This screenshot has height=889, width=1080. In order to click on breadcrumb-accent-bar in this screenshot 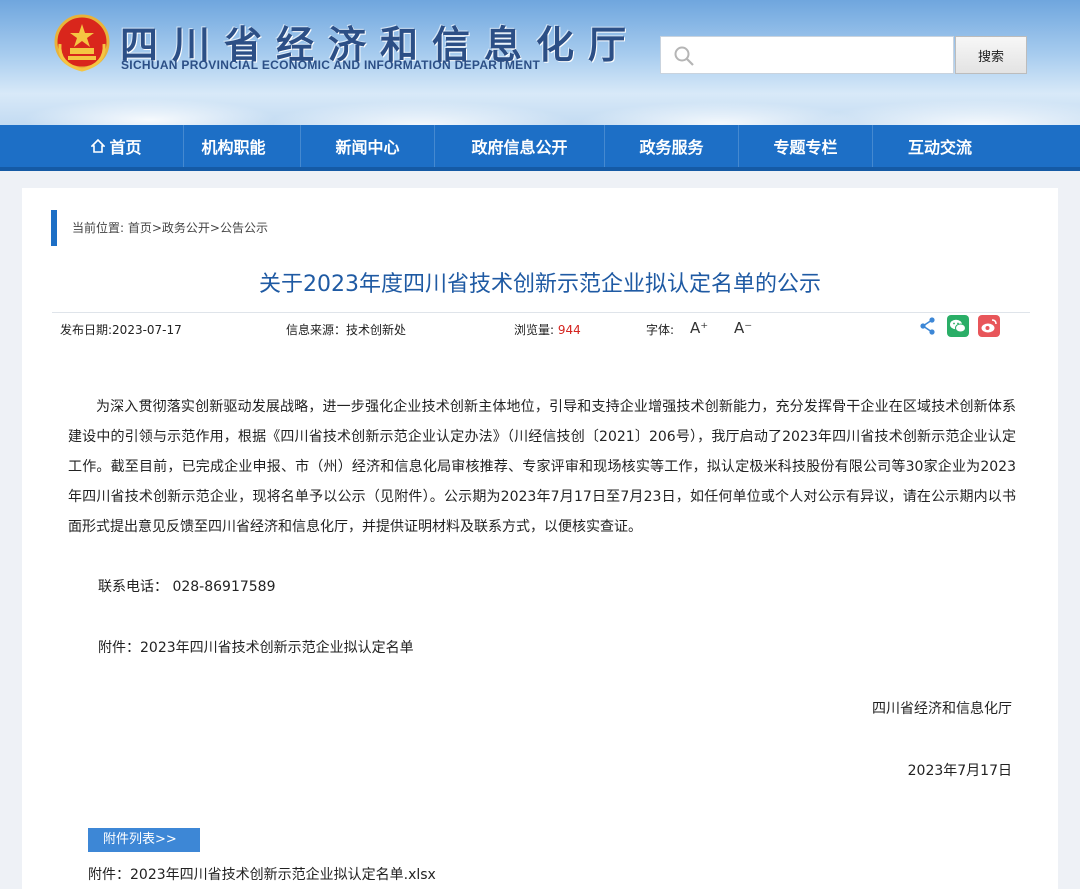, I will do `click(54, 228)`.